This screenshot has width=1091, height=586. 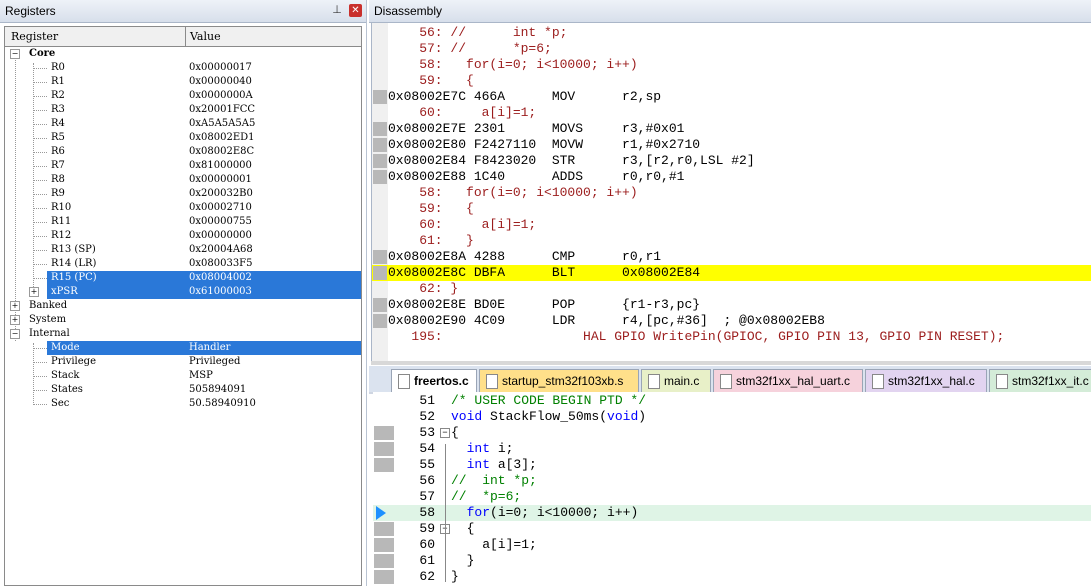 What do you see at coordinates (183, 236) in the screenshot?
I see `register-row: R12 0x00000000` at bounding box center [183, 236].